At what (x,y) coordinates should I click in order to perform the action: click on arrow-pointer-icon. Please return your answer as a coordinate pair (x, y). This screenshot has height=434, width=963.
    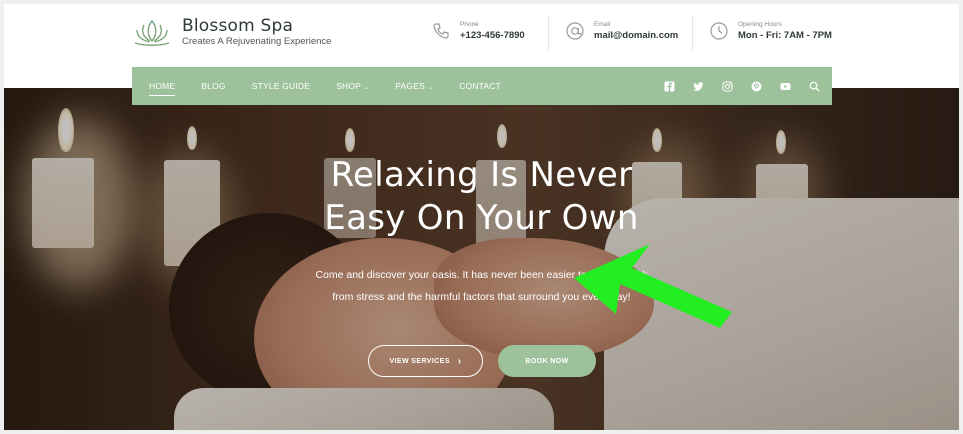
    Looking at the image, I should click on (653, 286).